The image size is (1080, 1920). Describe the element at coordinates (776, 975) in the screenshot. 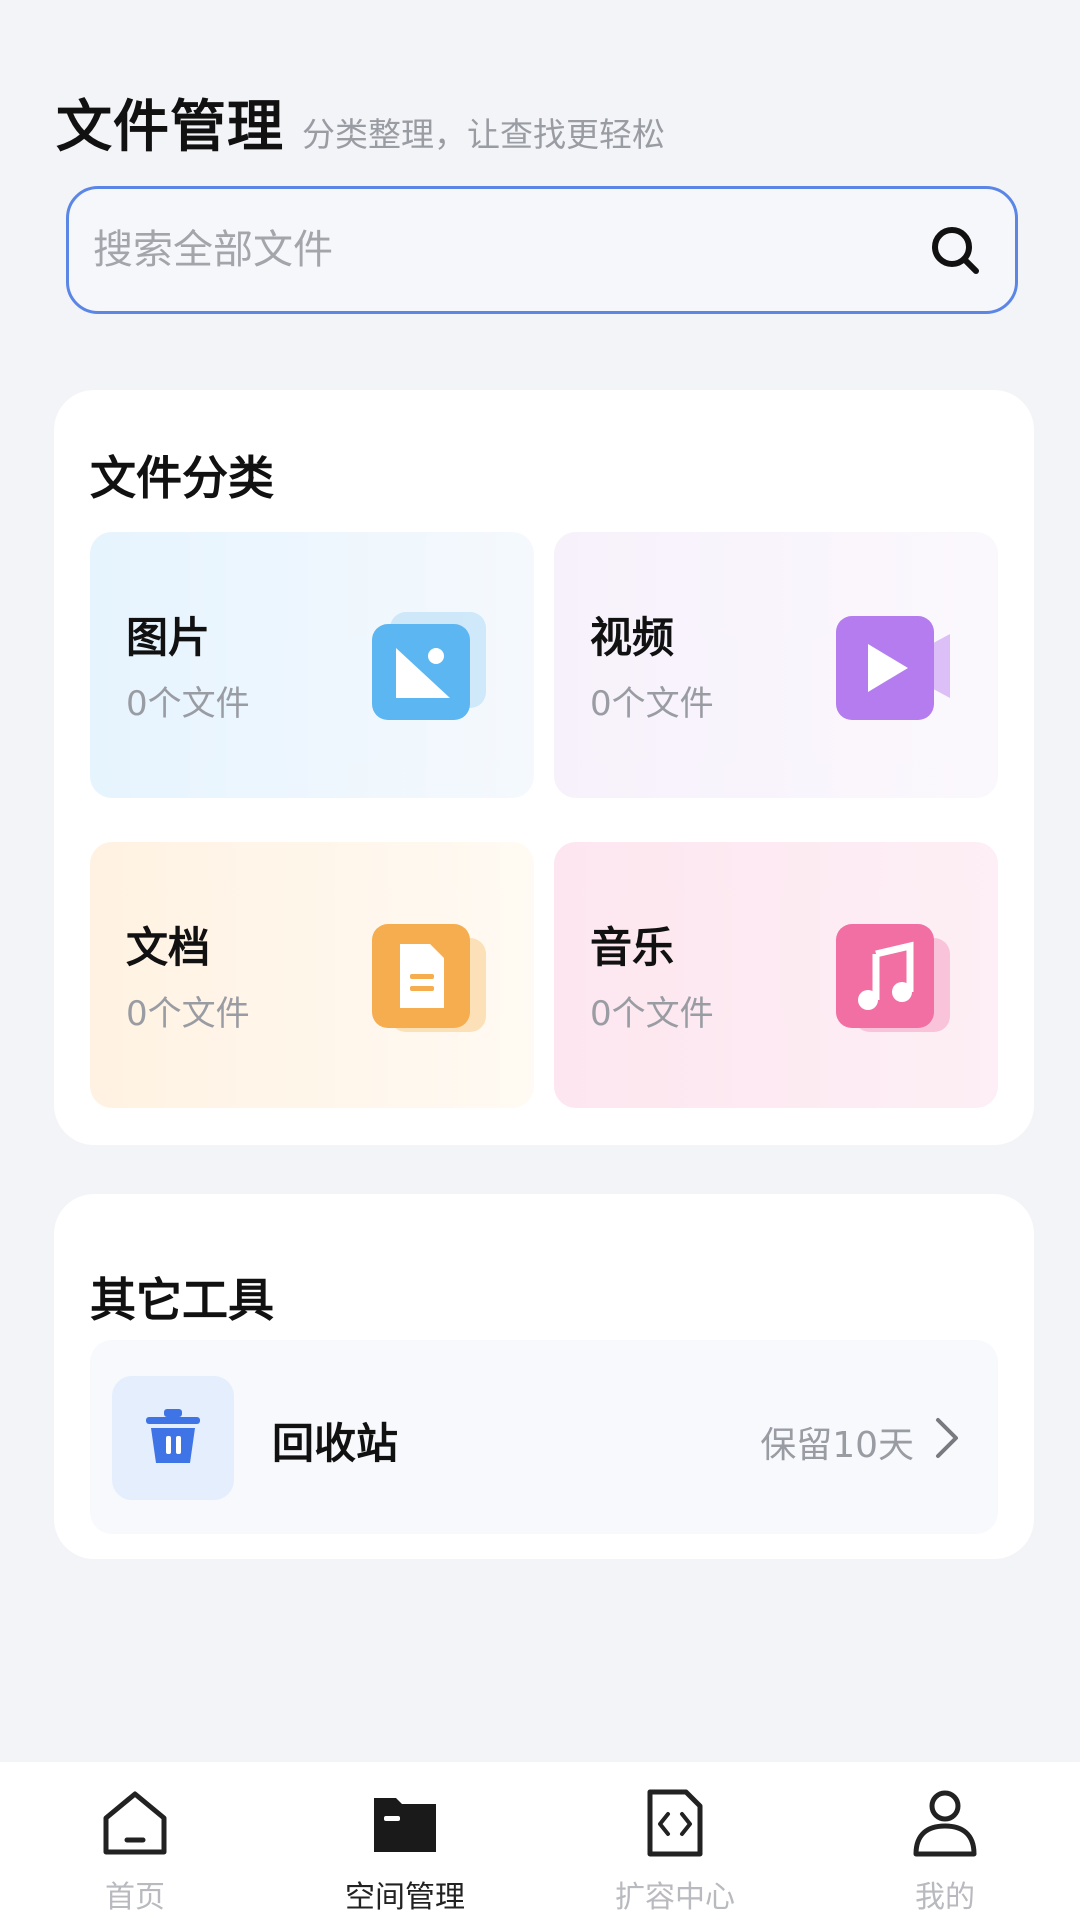

I see `category-music: 音乐 0个文件` at that location.